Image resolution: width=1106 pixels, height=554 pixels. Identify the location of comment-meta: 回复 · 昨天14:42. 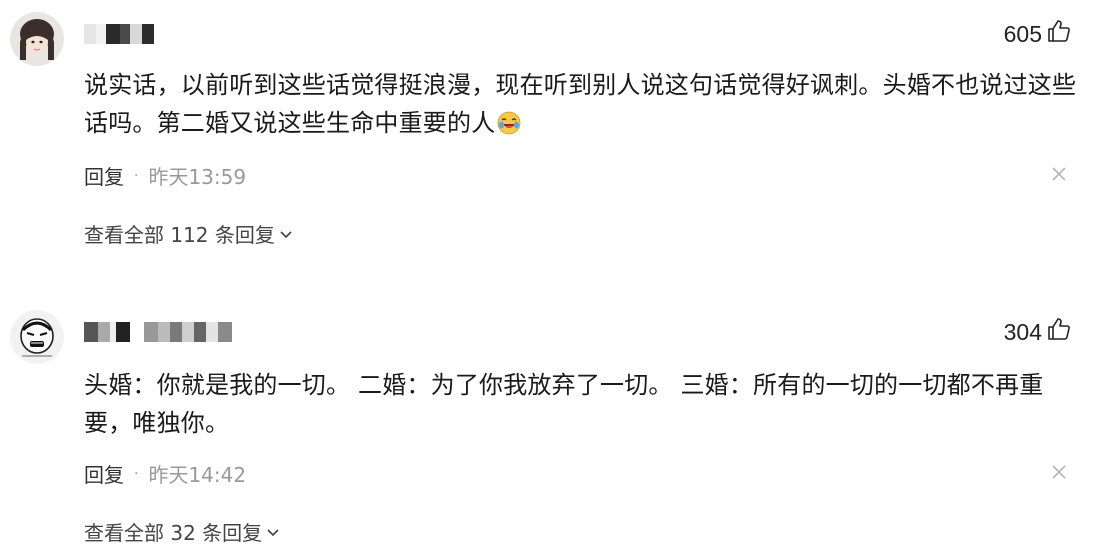
(165, 473).